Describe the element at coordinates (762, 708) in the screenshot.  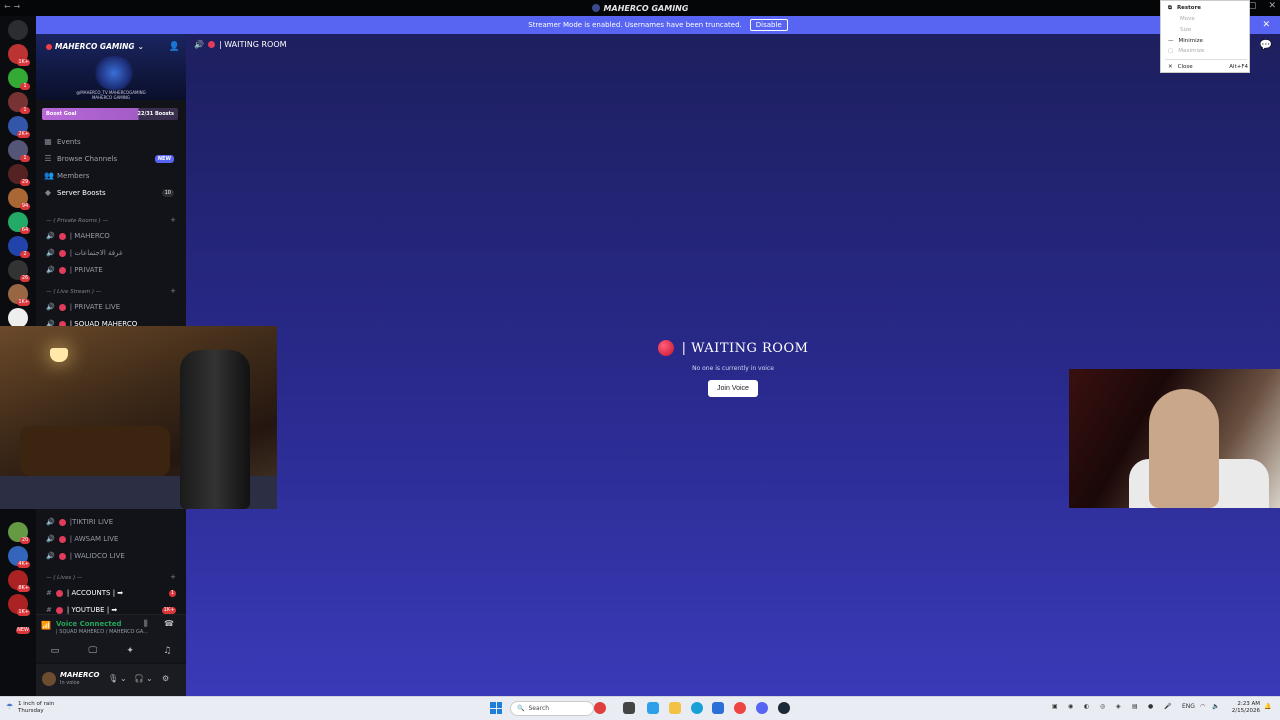
I see `discord-icon` at that location.